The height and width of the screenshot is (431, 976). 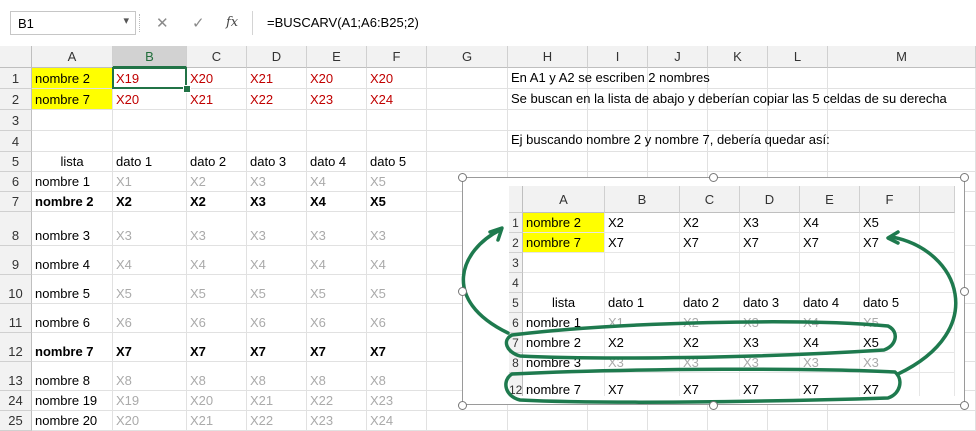 I want to click on name-box: B1 ▾, so click(x=73, y=23).